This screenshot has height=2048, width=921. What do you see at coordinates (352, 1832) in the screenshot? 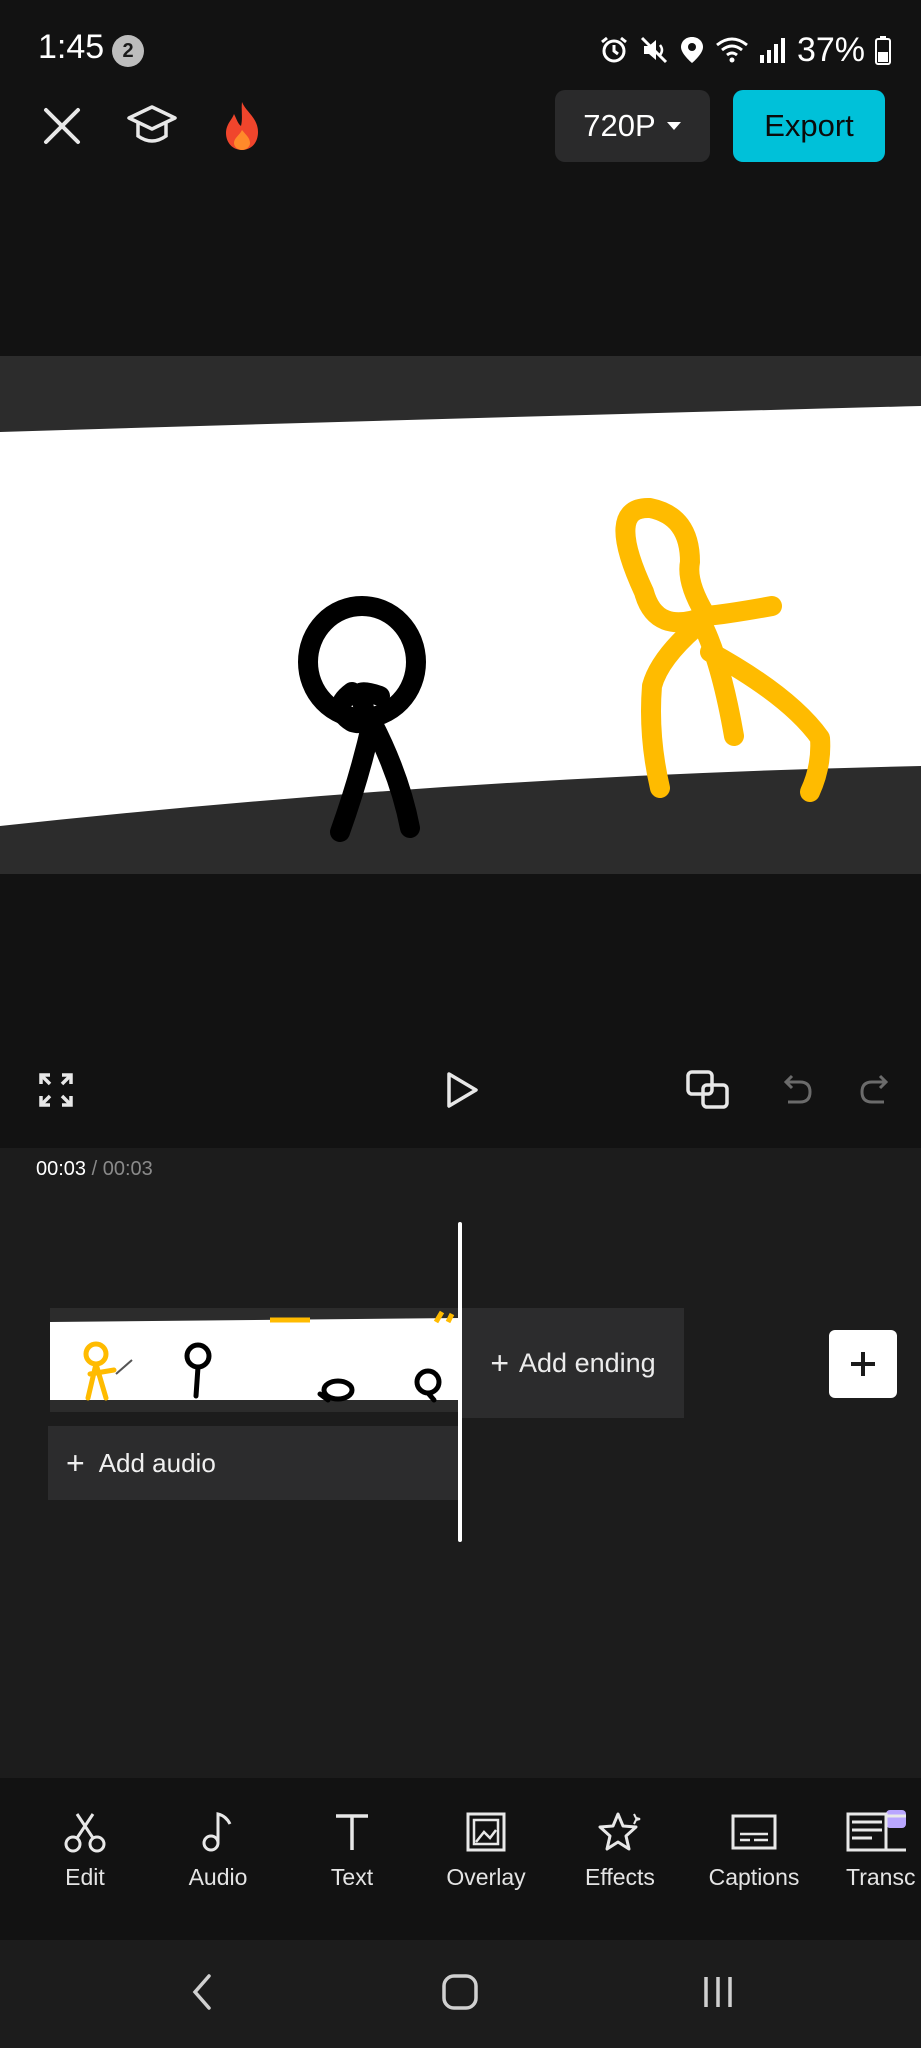
I see `text-icon` at bounding box center [352, 1832].